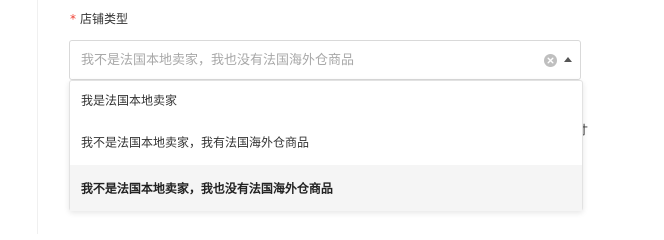 The image size is (664, 240). I want to click on option-label: 我是法国本地卖家, so click(129, 100).